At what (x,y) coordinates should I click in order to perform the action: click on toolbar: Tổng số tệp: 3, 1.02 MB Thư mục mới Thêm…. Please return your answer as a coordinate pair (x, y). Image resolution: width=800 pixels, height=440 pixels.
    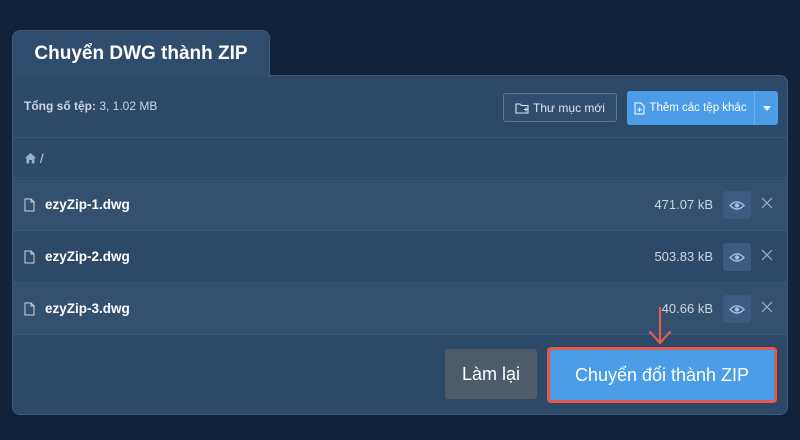
    Looking at the image, I should click on (400, 107).